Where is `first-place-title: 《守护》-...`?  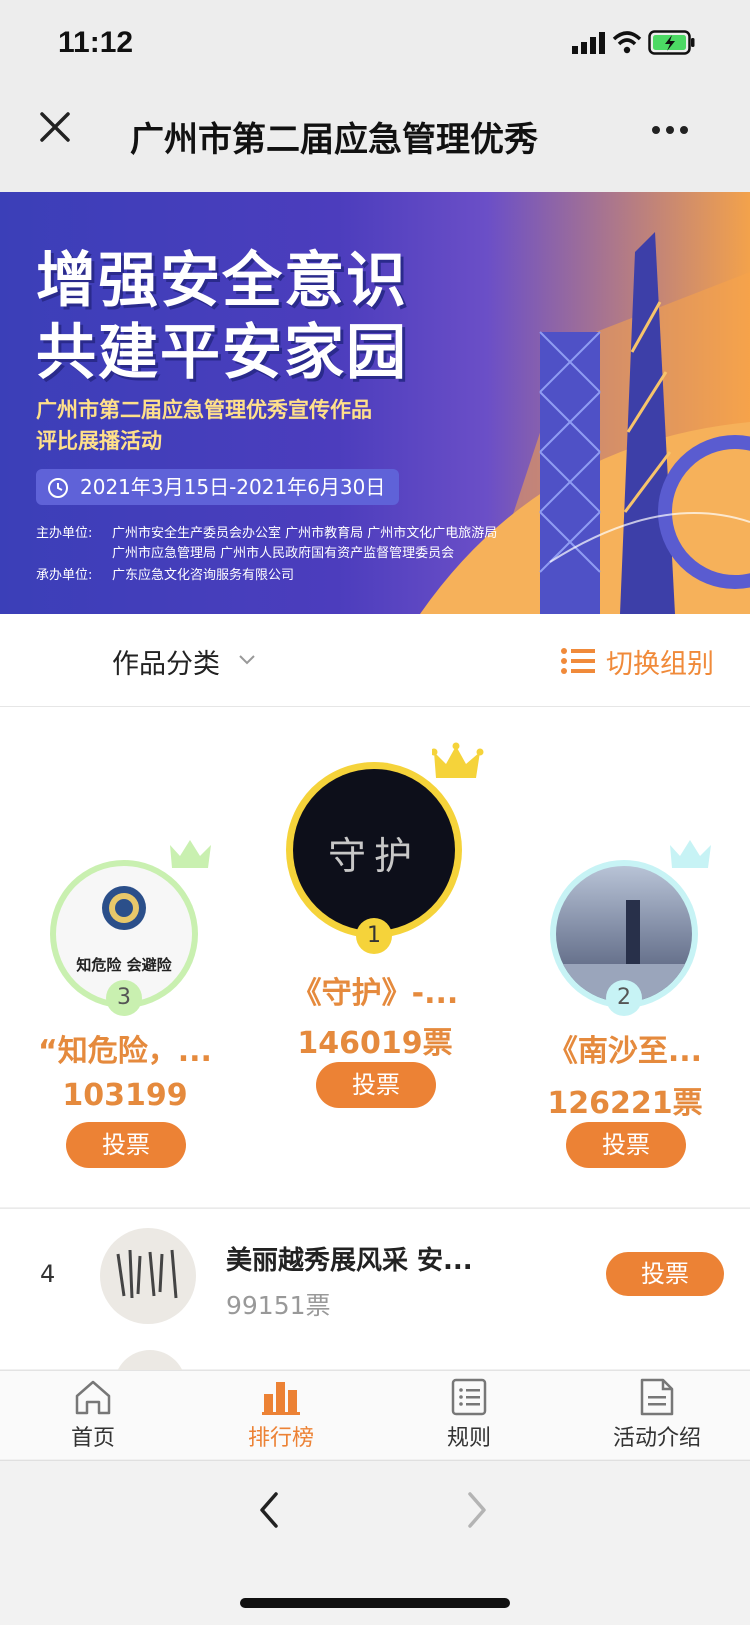 first-place-title: 《守护》-... is located at coordinates (375, 990).